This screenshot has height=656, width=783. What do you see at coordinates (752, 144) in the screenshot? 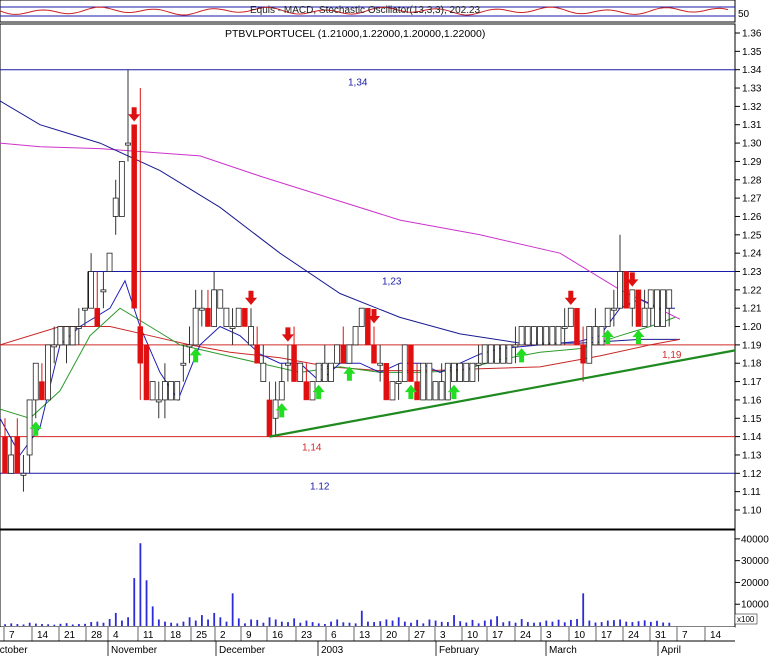
I see `price-tick-label: 1.30` at bounding box center [752, 144].